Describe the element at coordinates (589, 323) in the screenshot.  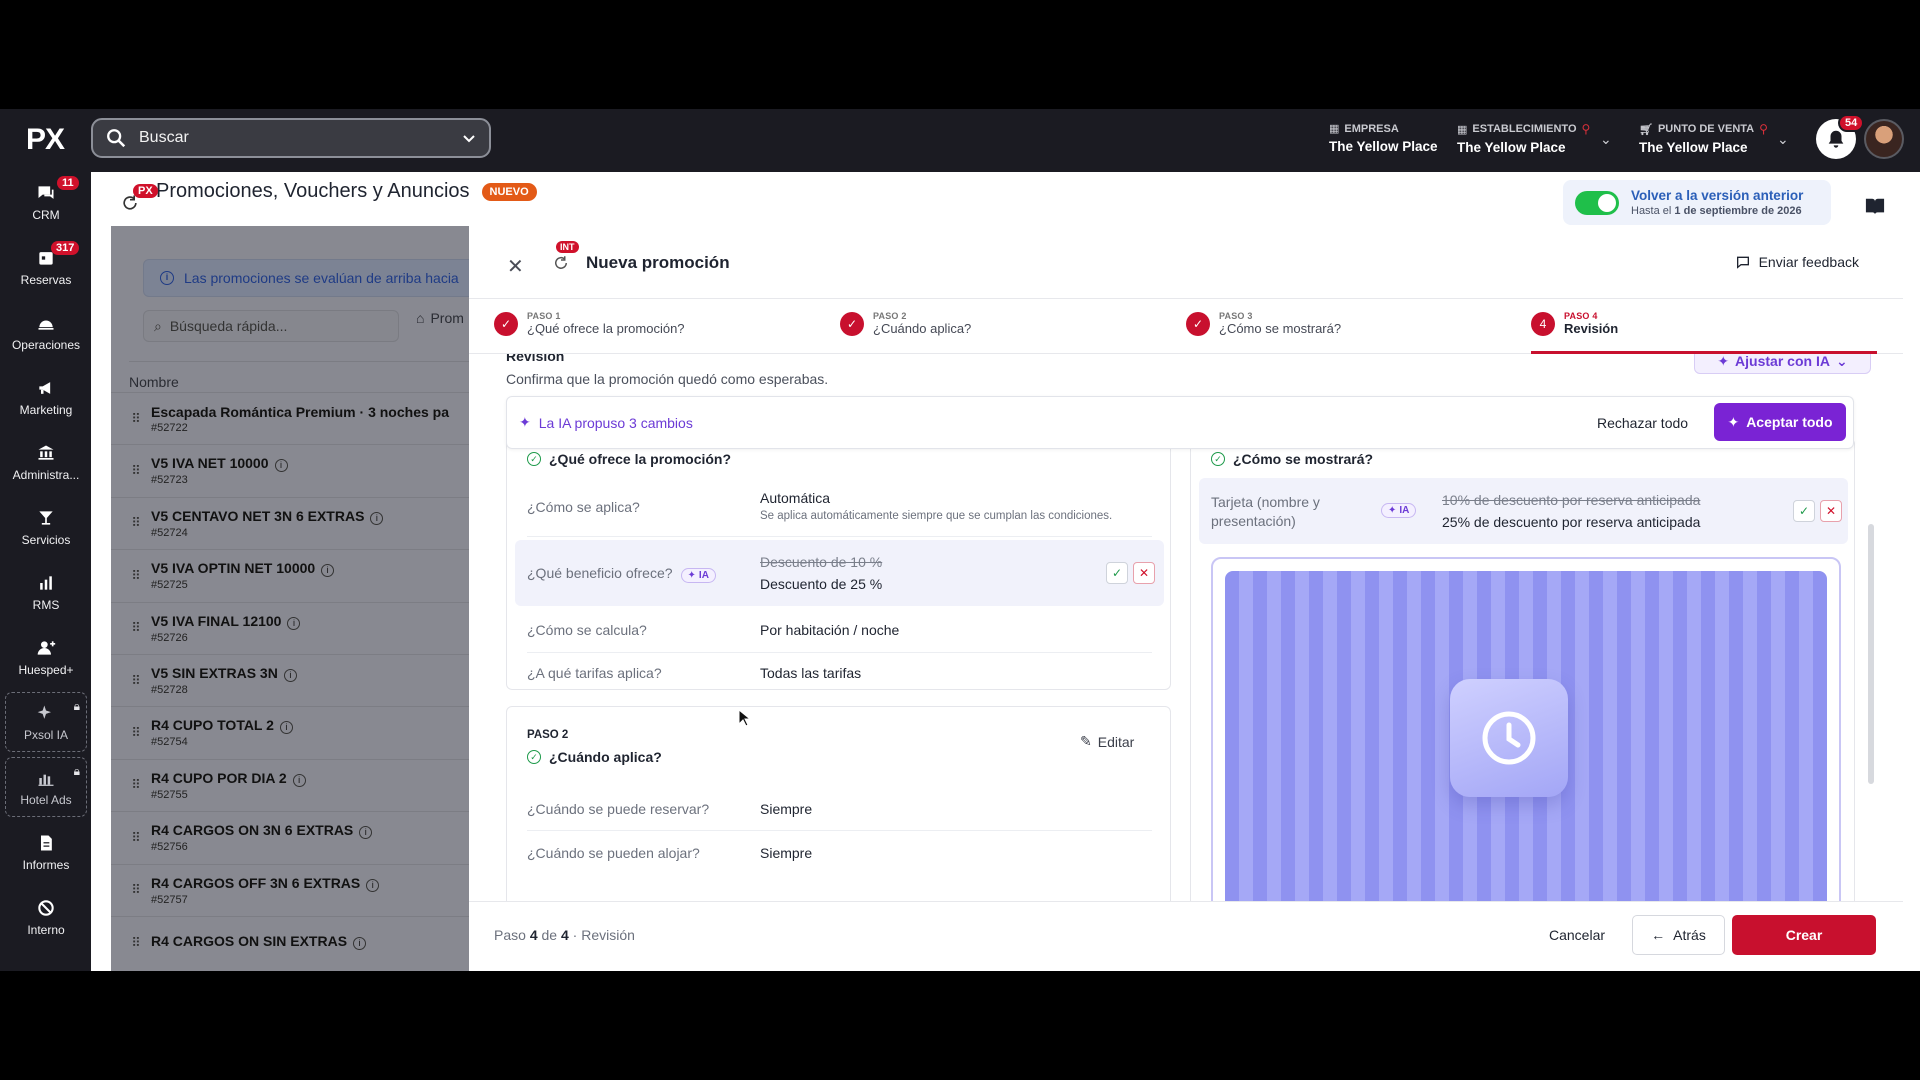
I see `step-1: ✓ PASO 1 ¿Qué ofrece la promoción?` at that location.